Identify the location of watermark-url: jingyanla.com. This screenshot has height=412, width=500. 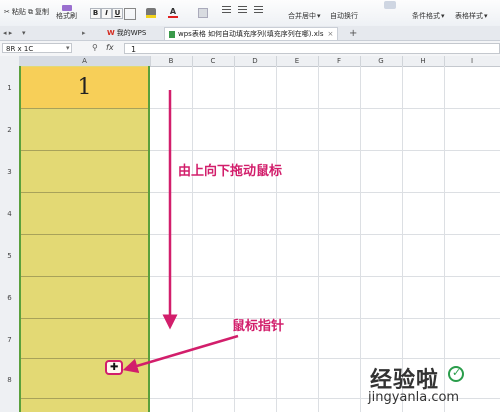
(414, 397).